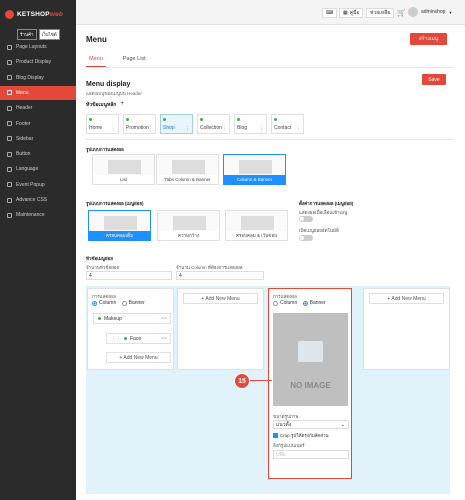 This screenshot has height=500, width=465. I want to click on style-column-banner-card: Column & Banner, so click(254, 169).